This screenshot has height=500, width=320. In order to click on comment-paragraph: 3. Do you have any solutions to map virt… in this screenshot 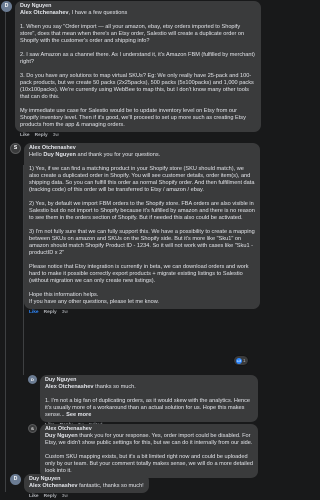, I will do `click(137, 86)`.